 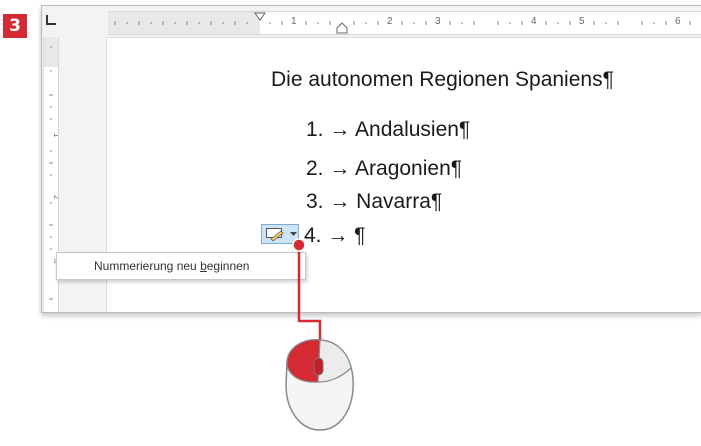 I want to click on callout-overlay, so click(x=319, y=334).